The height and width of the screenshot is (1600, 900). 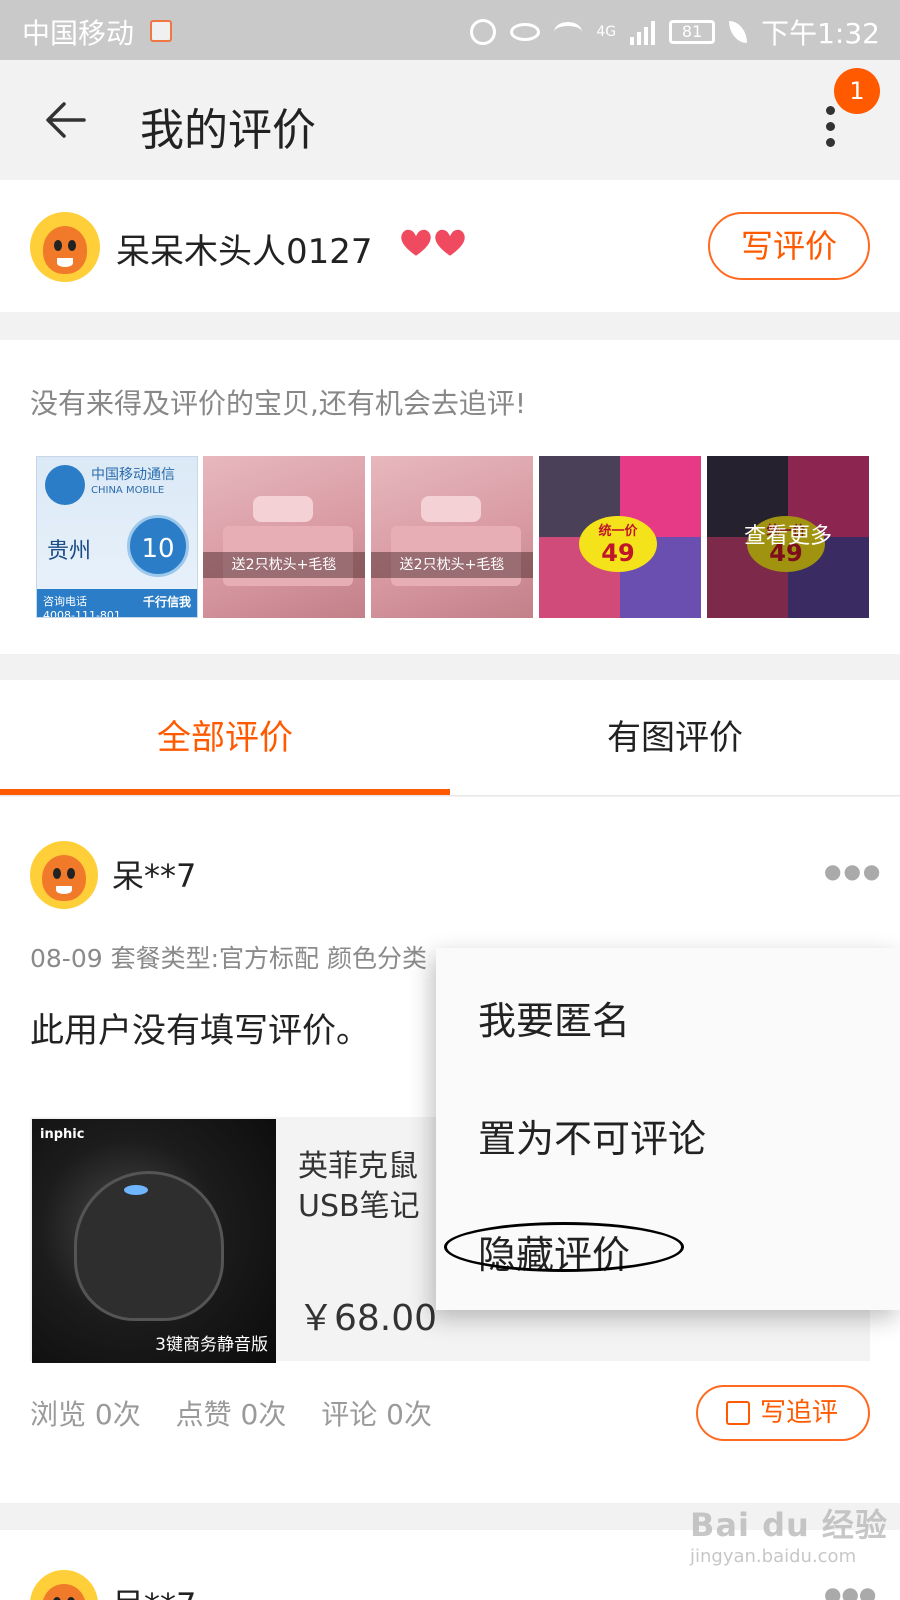 I want to click on price-sticker: 统一价 49, so click(x=618, y=544).